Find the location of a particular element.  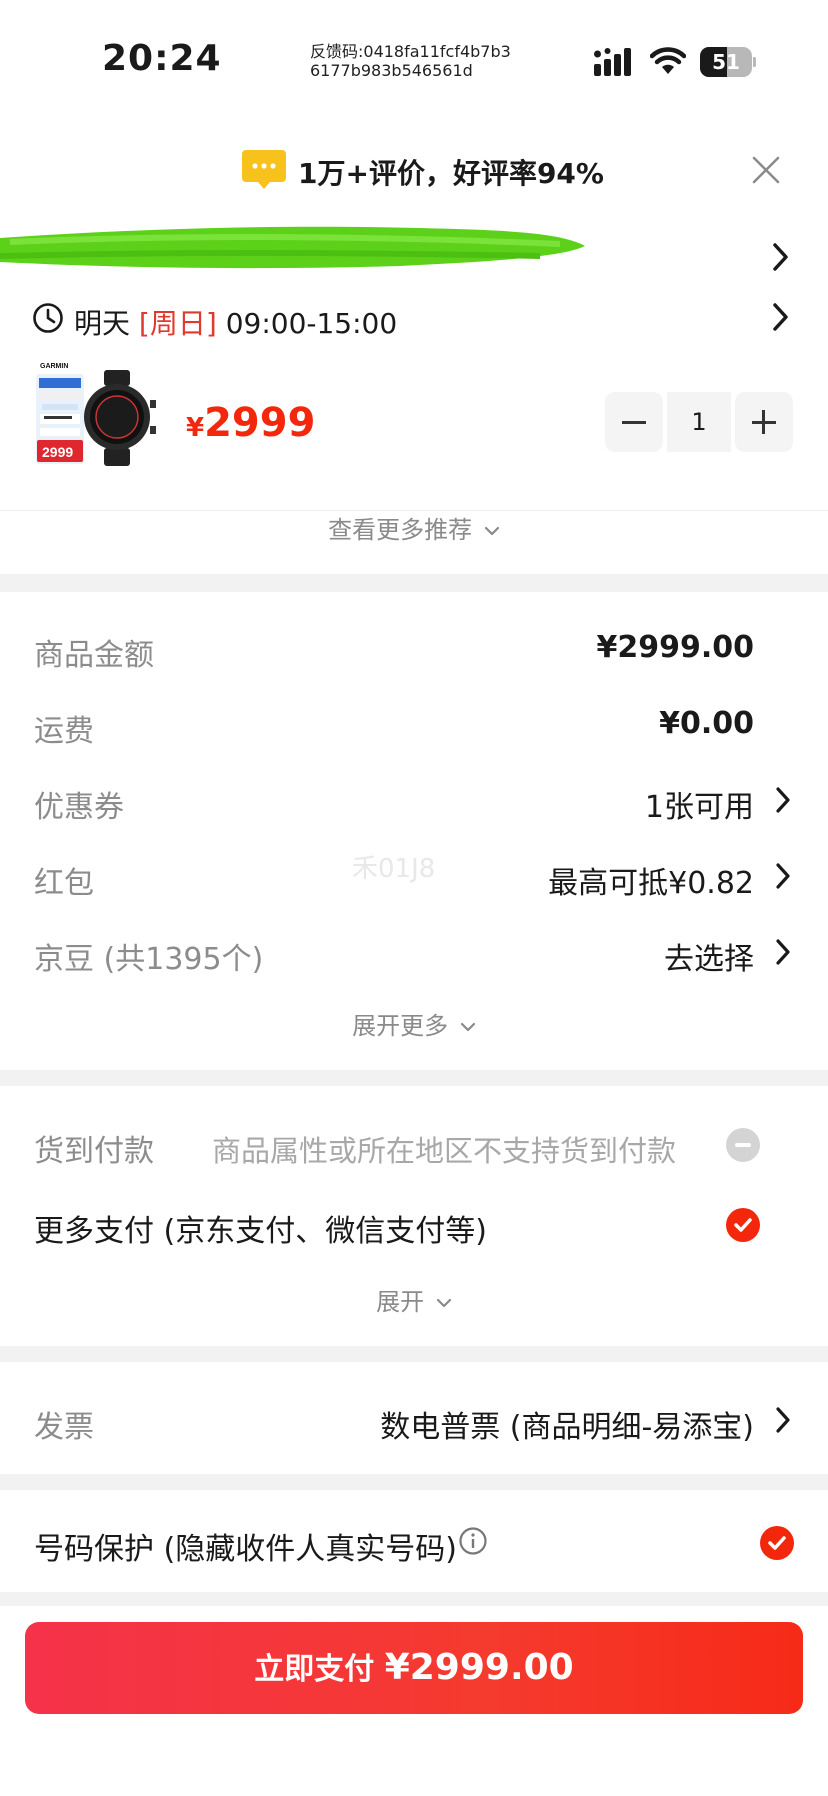

pay-now-button: 立即支付 ¥2999.00 is located at coordinates (414, 1668).